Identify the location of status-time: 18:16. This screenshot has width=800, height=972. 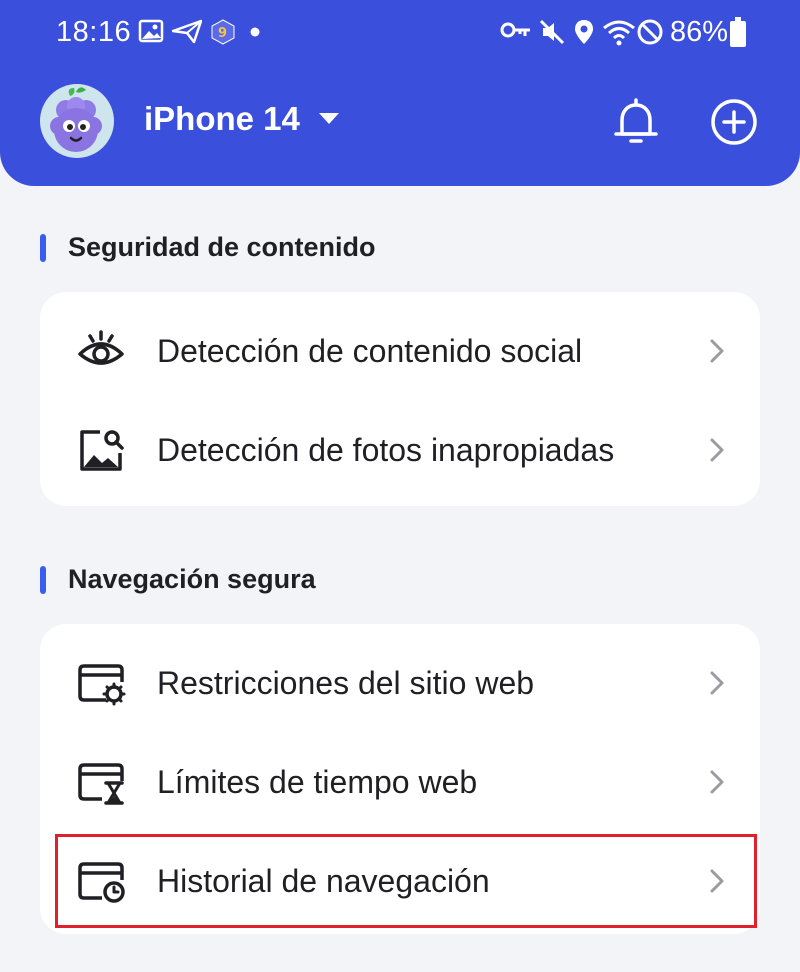
(94, 32).